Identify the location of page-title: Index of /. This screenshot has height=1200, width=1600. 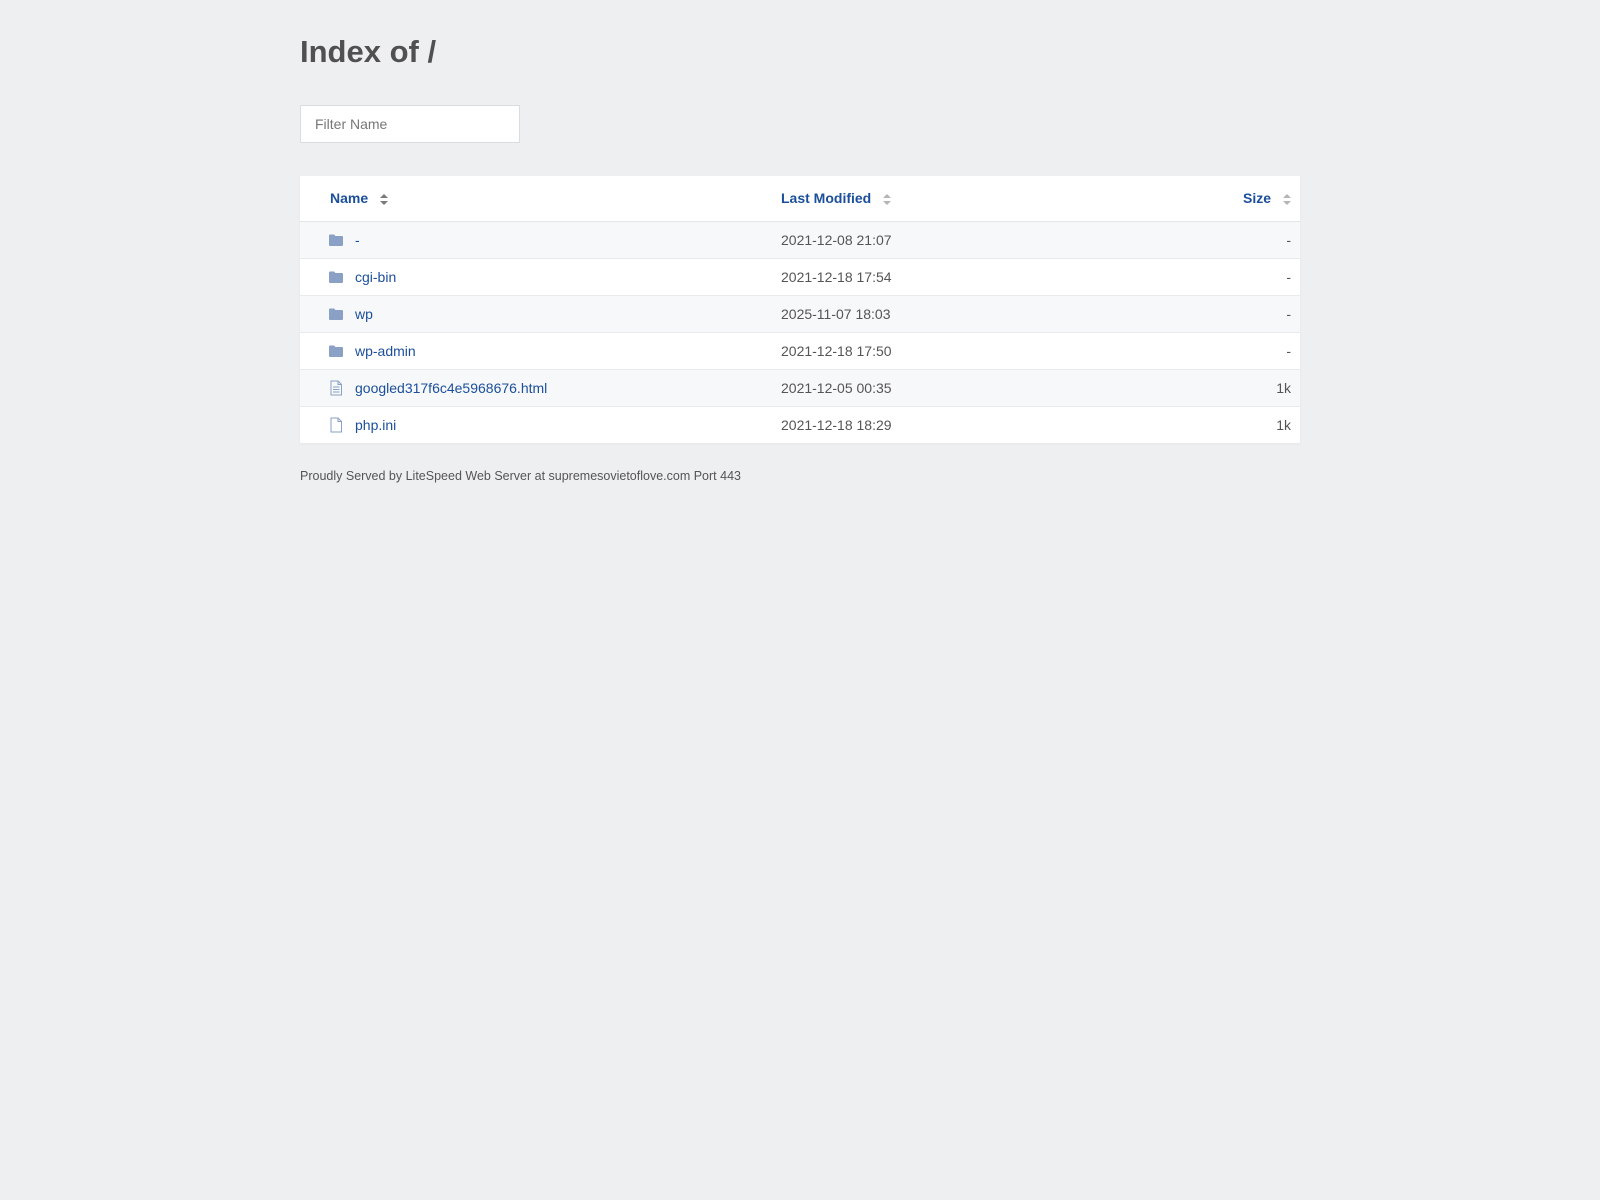
(368, 51).